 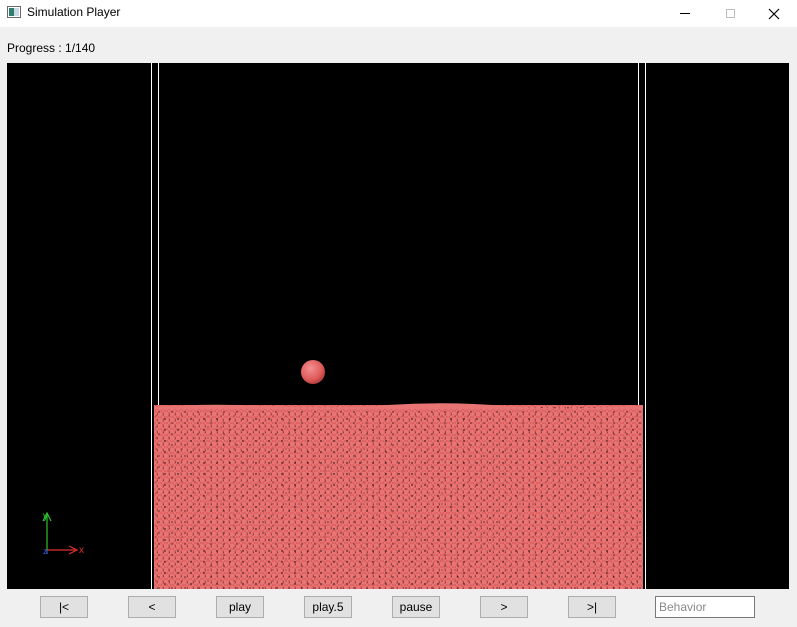 I want to click on title-bar: Simulation Player, so click(x=398, y=13).